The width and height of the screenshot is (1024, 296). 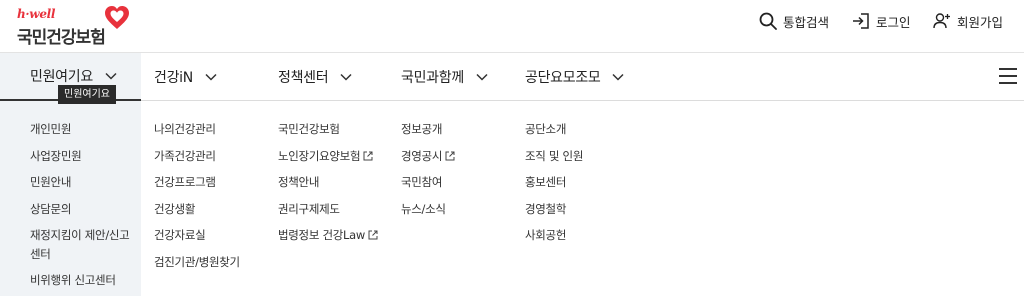 What do you see at coordinates (197, 129) in the screenshot?
I see `menu-item: 나의건강관리` at bounding box center [197, 129].